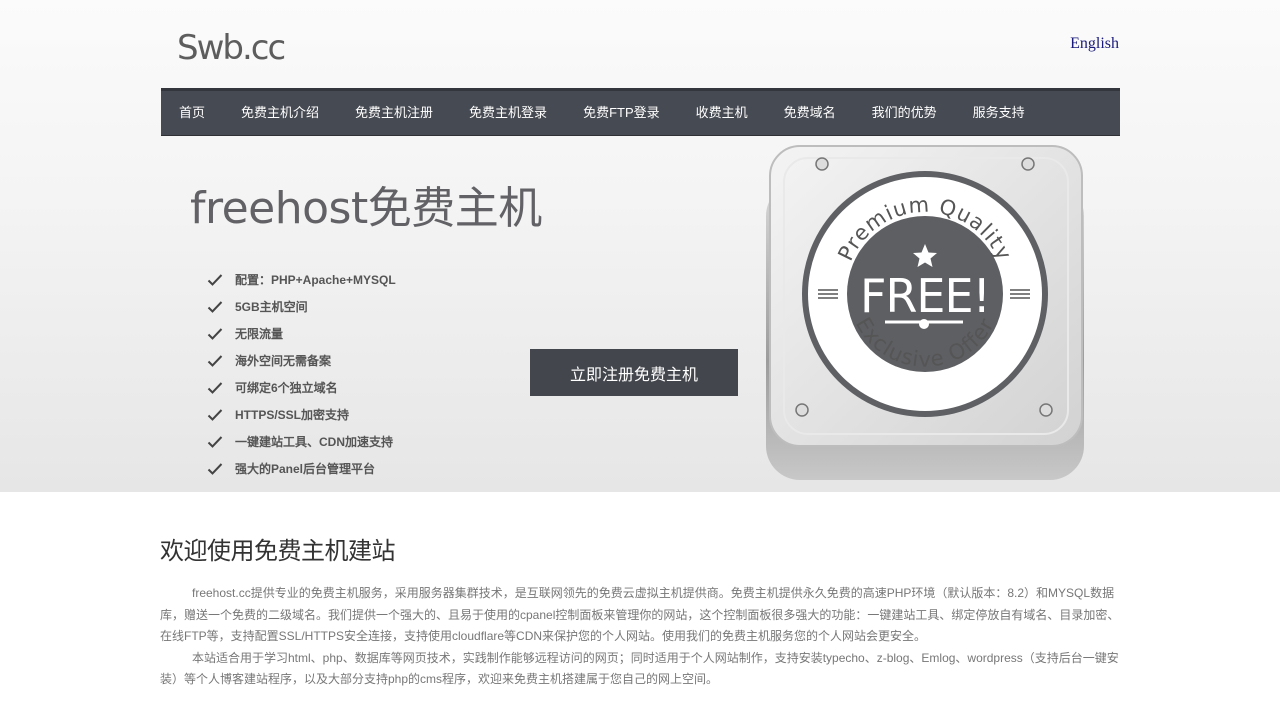 The height and width of the screenshot is (720, 1280). I want to click on feature-item: HTTPS/SSL加密支持, so click(301, 414).